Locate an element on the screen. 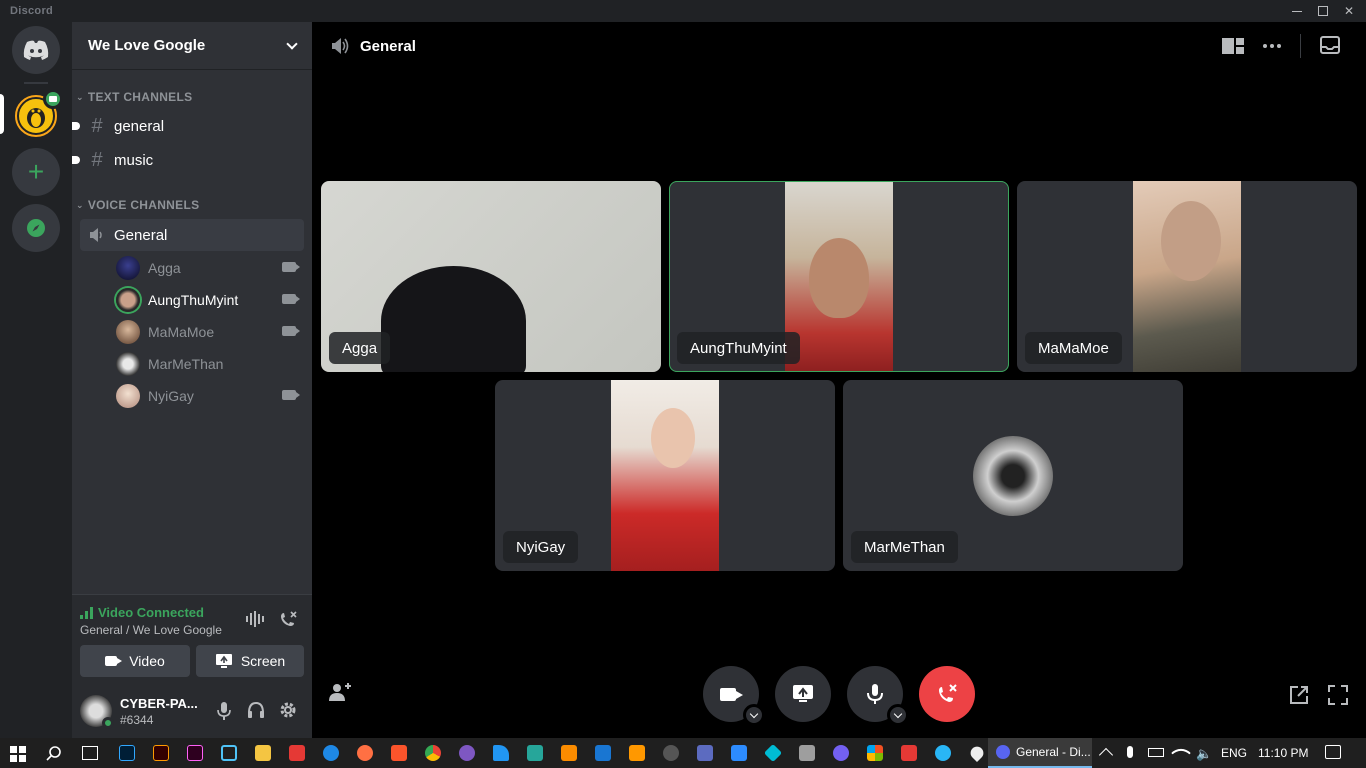  tray-microphone-icon is located at coordinates (1130, 752).